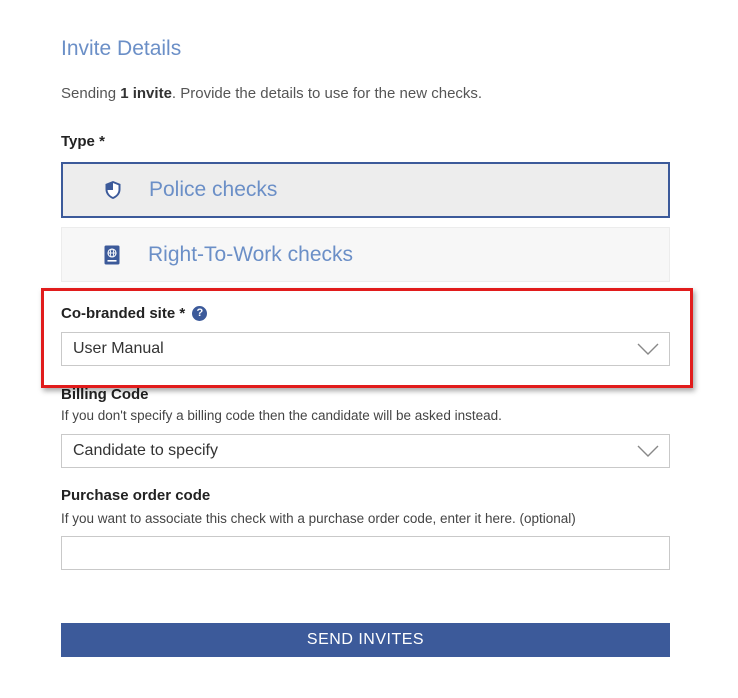 This screenshot has height=698, width=738. What do you see at coordinates (113, 190) in the screenshot?
I see `shield-icon` at bounding box center [113, 190].